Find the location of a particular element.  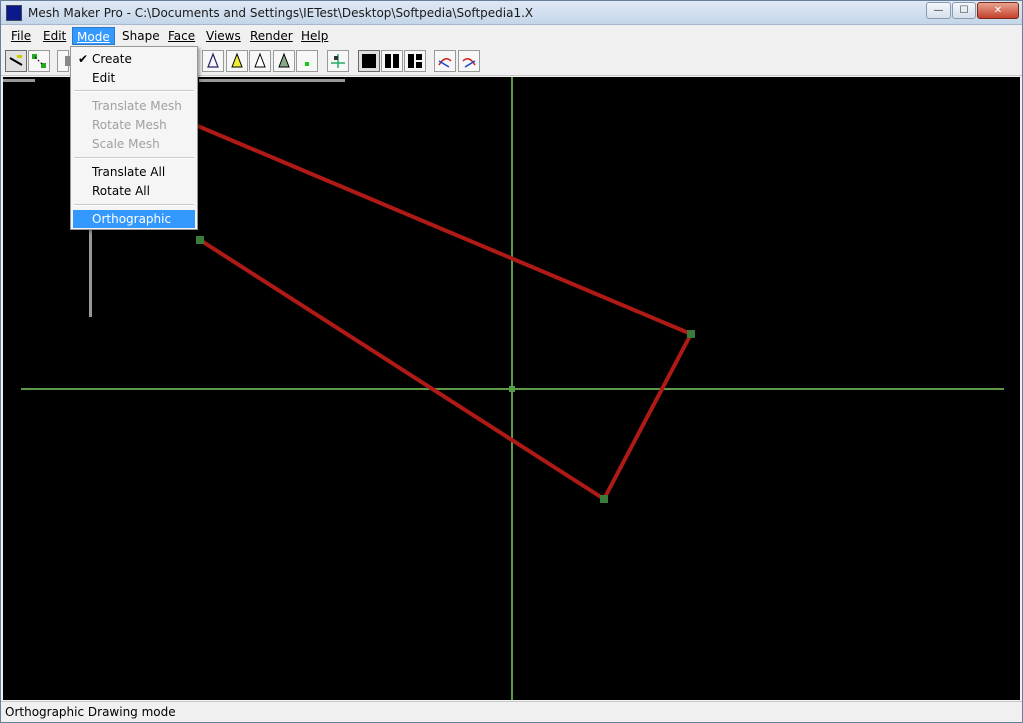

green-point-icon is located at coordinates (307, 61).